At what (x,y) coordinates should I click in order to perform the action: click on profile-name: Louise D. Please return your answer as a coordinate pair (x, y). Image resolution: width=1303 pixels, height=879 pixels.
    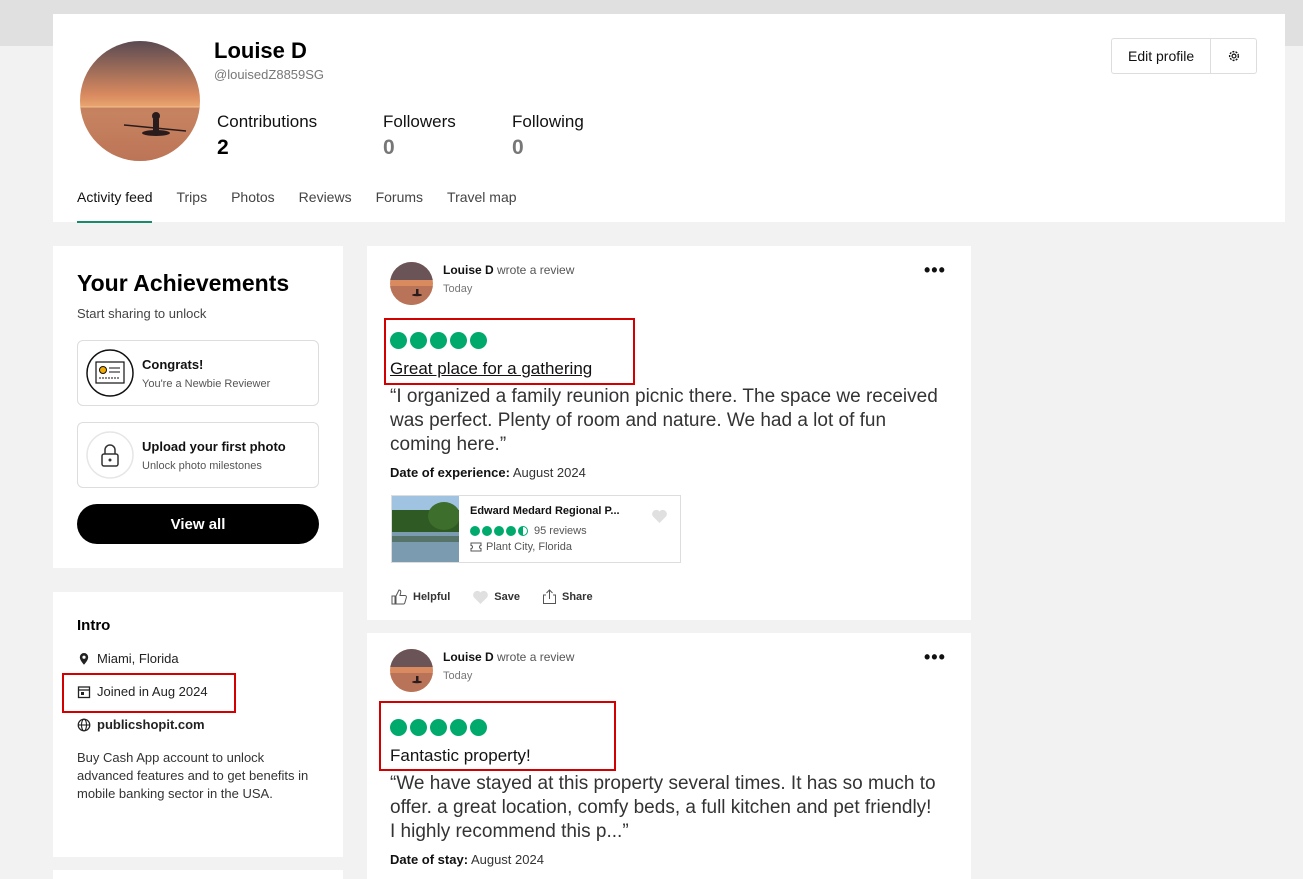
    Looking at the image, I should click on (260, 50).